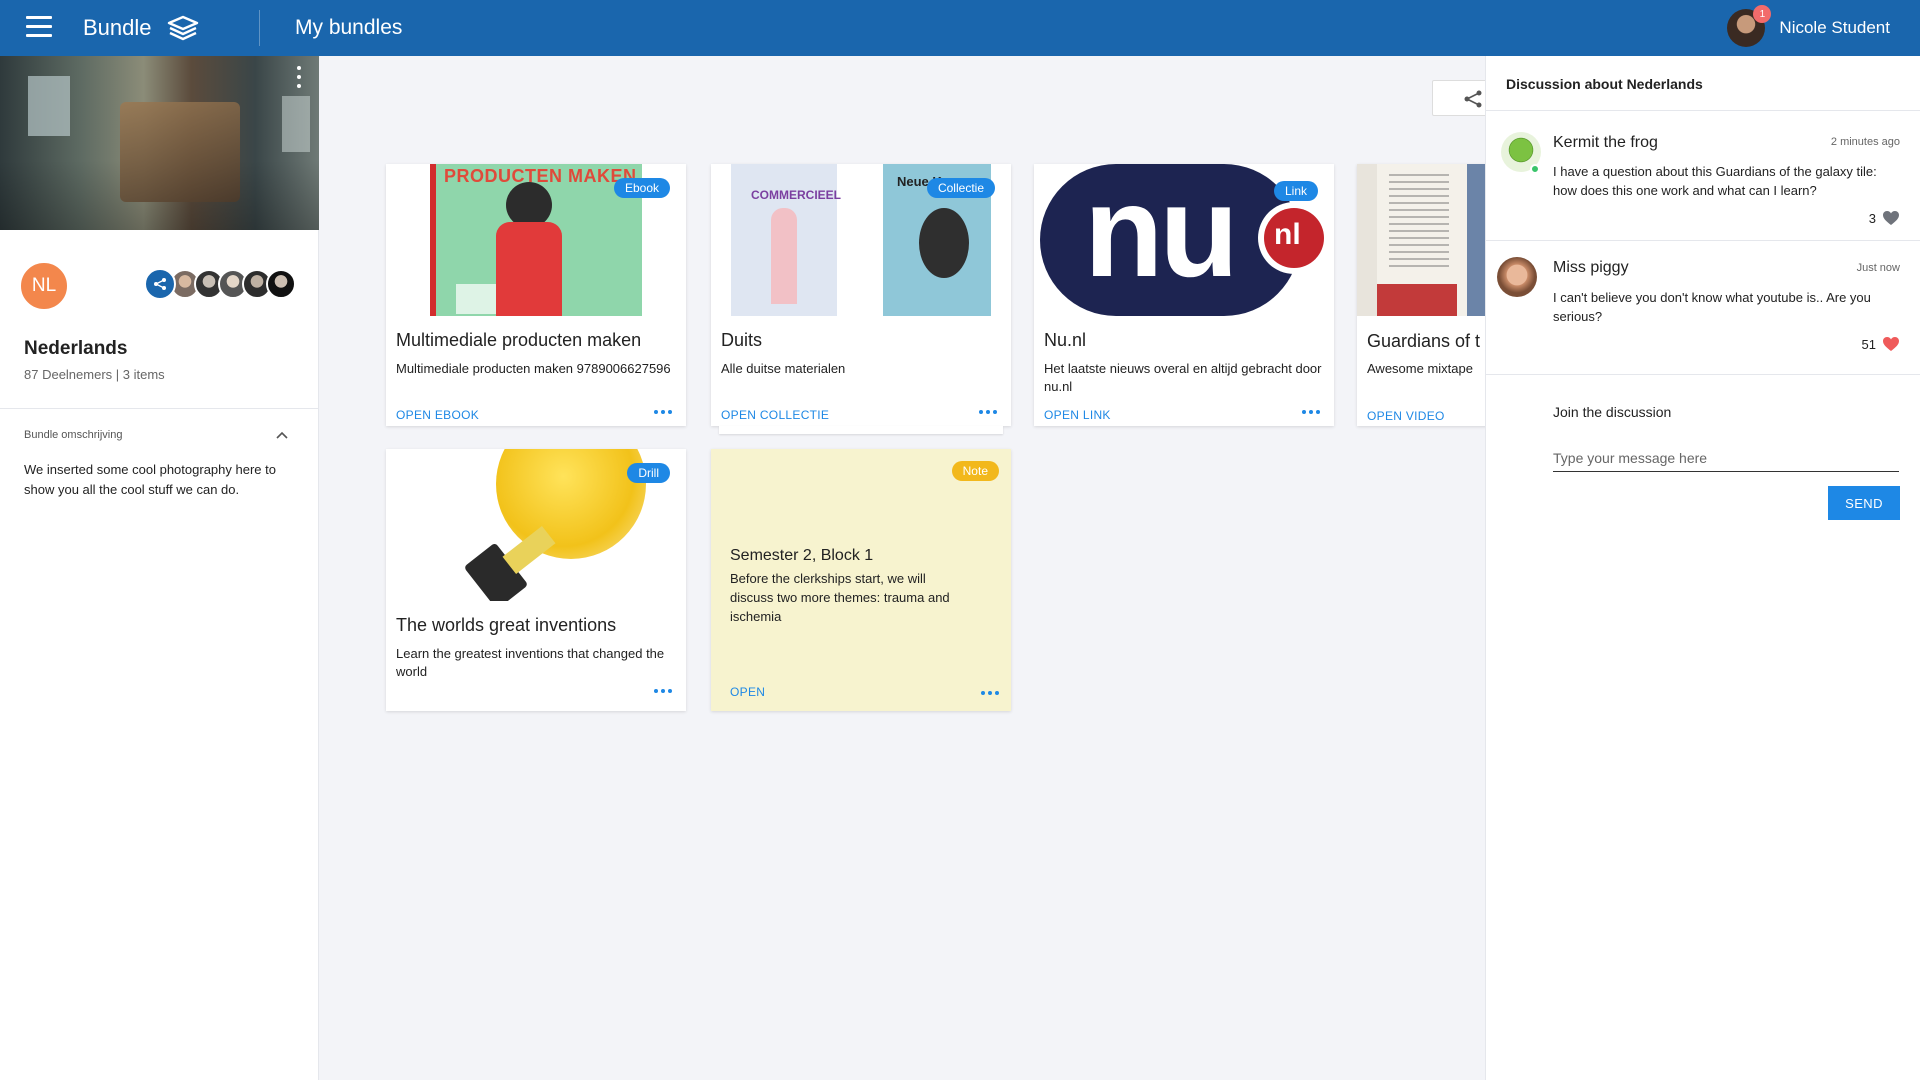  What do you see at coordinates (802, 555) in the screenshot?
I see `note-title: Semester 2, Block 1` at bounding box center [802, 555].